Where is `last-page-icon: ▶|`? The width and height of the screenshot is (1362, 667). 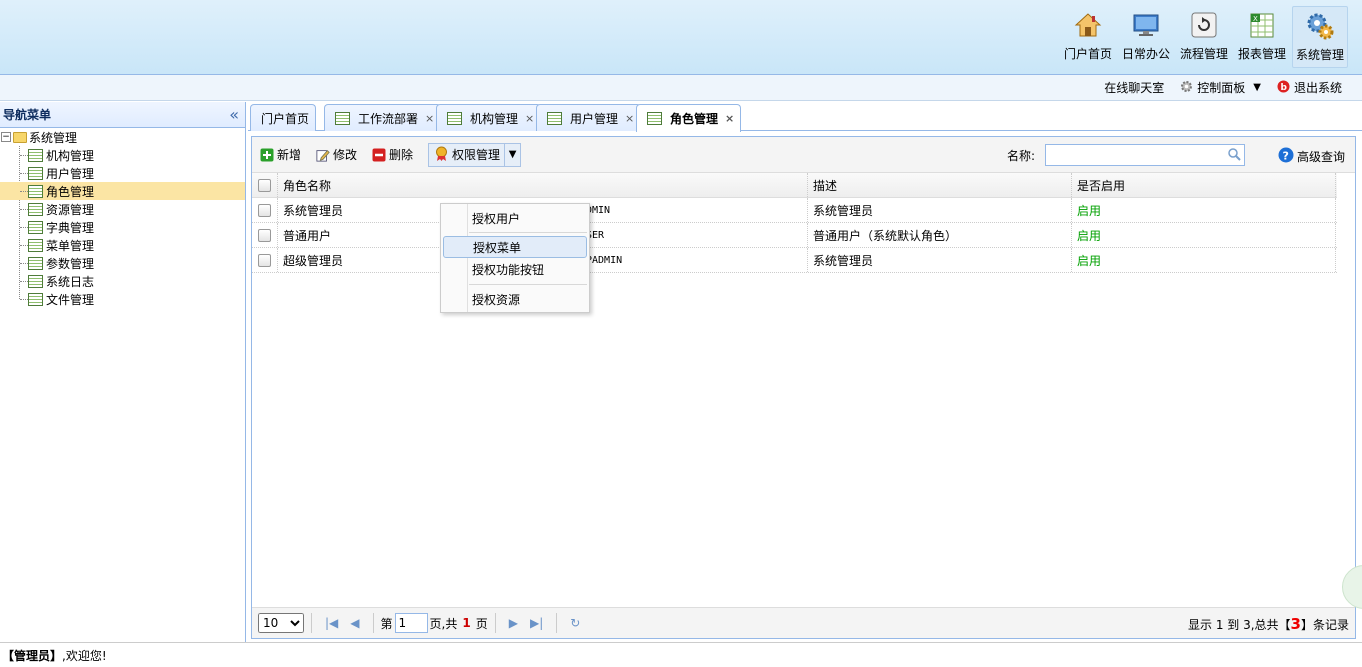 last-page-icon: ▶| is located at coordinates (536, 623).